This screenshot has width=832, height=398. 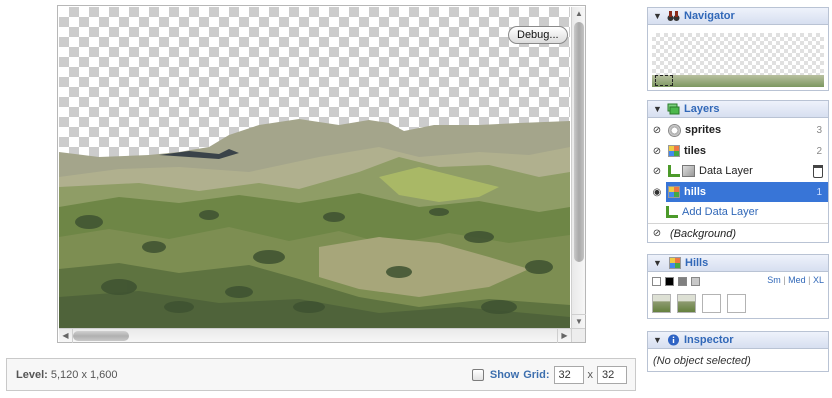 I want to click on swatch-gray, so click(x=682, y=281).